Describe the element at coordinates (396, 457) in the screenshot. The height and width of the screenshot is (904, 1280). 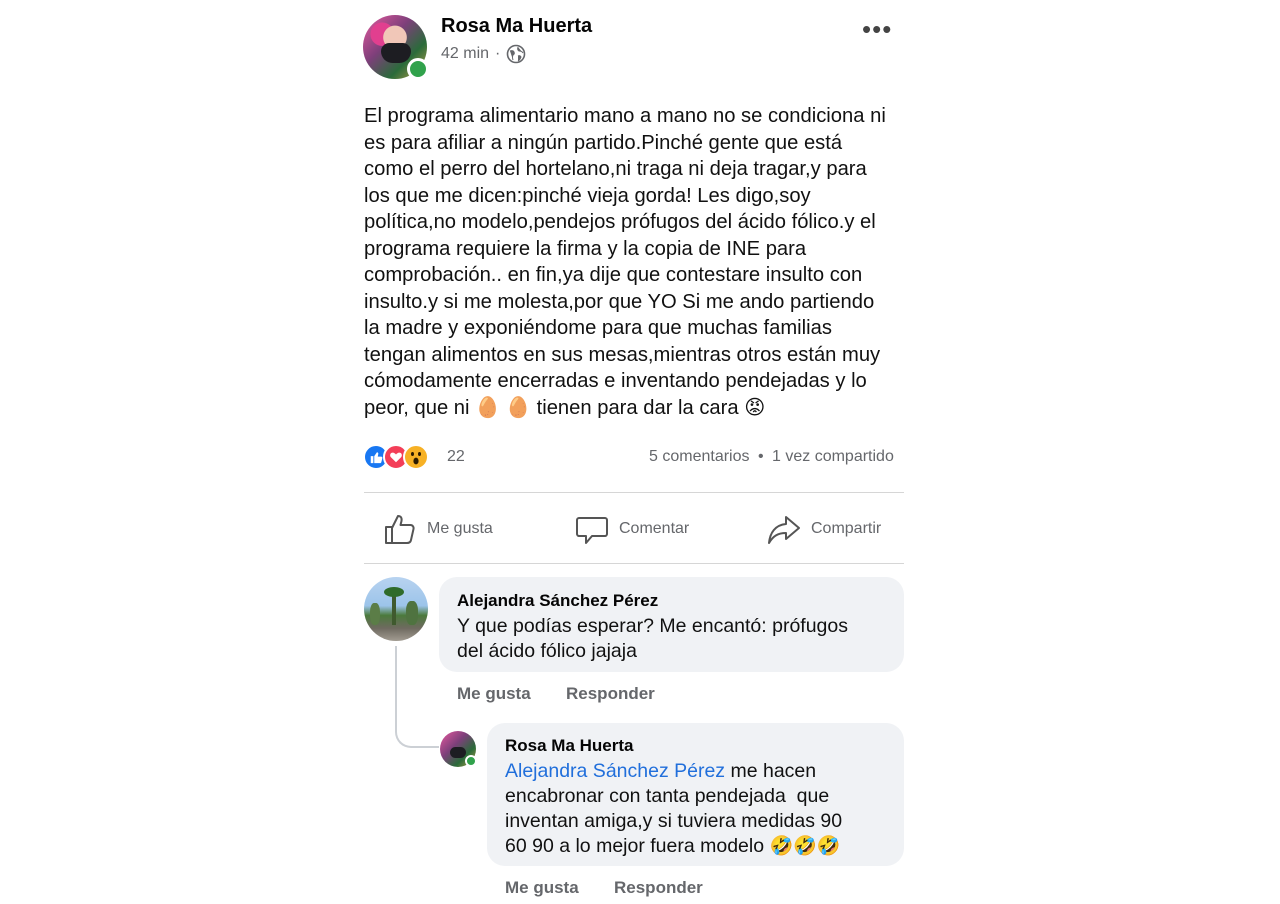
I see `reactions-summary` at that location.